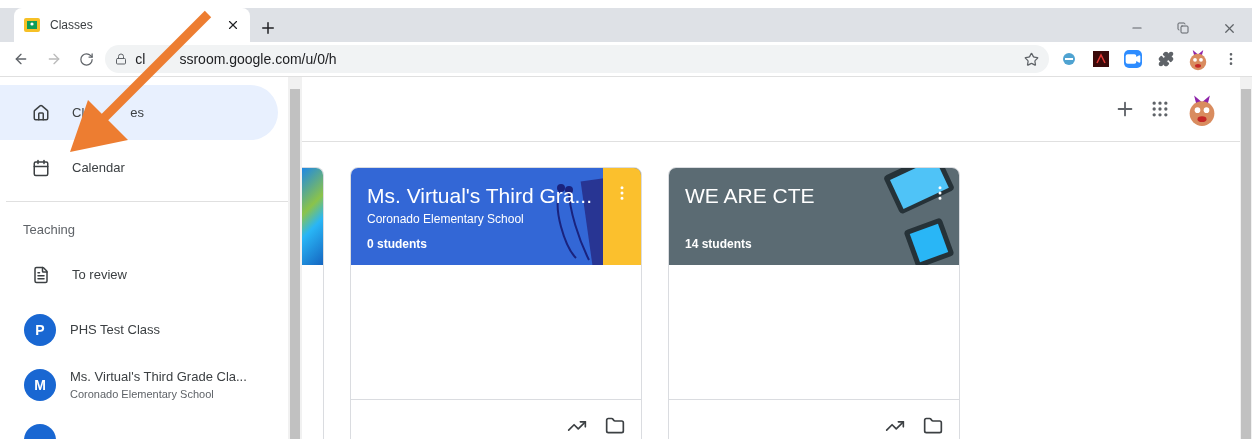 This screenshot has width=1252, height=439. I want to click on reload-icon, so click(86, 59).